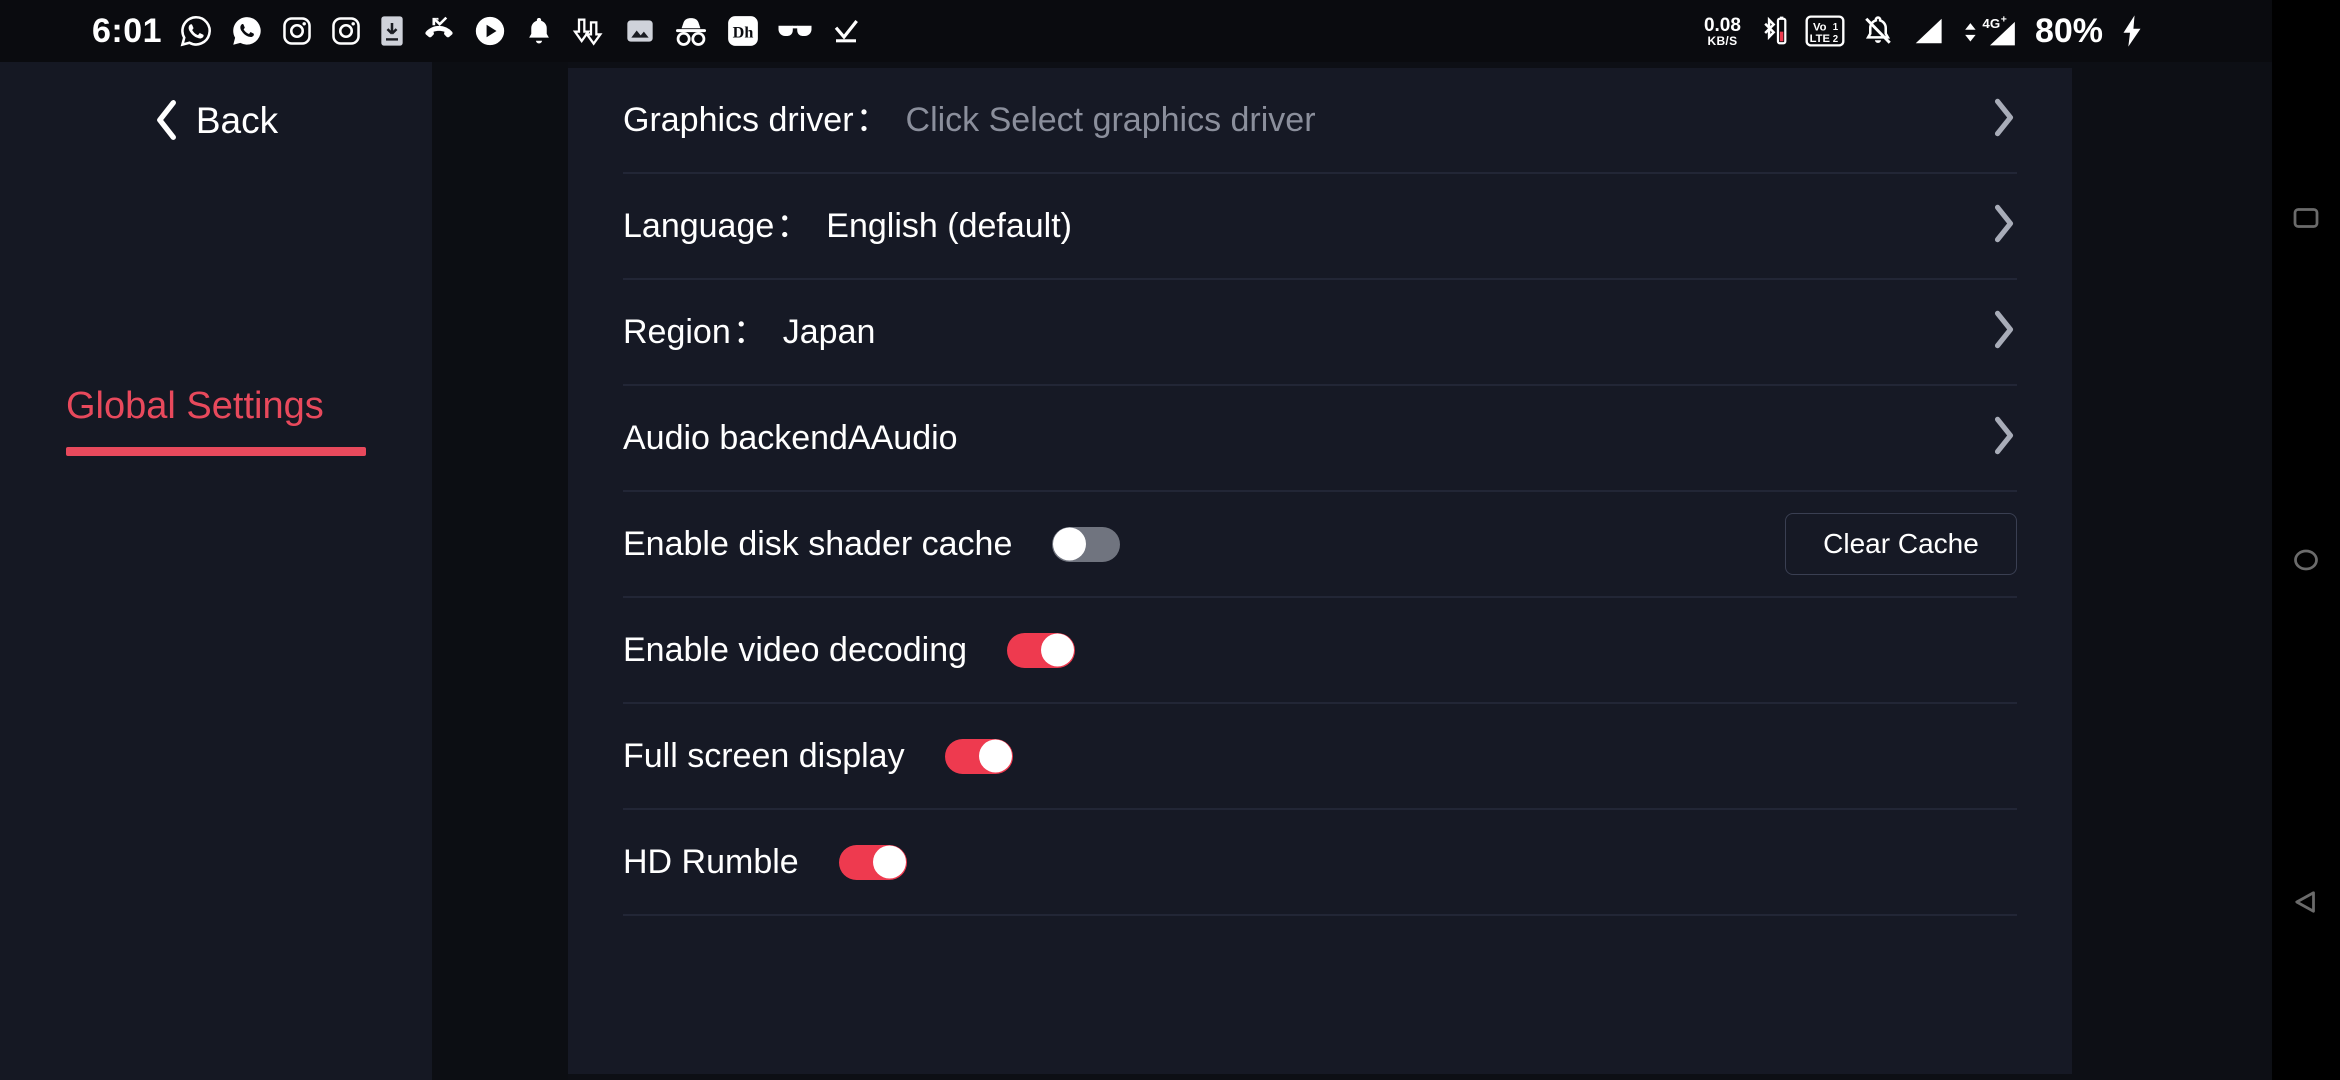 Image resolution: width=2340 pixels, height=1080 pixels. What do you see at coordinates (1878, 31) in the screenshot?
I see `mute-bell-icon` at bounding box center [1878, 31].